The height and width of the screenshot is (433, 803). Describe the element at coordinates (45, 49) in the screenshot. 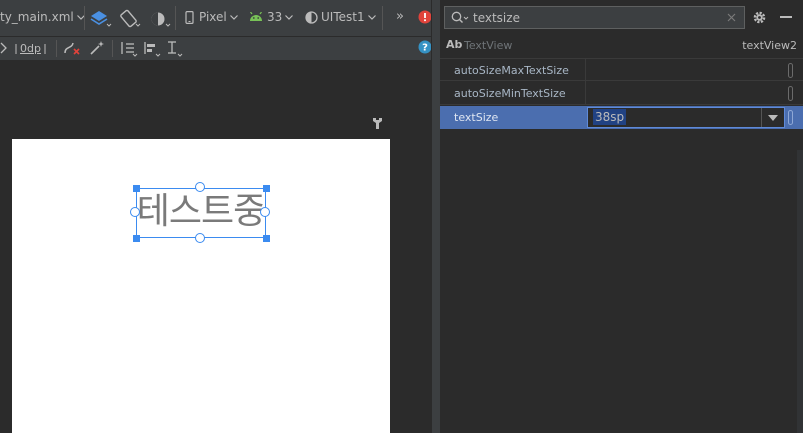

I see `bracket-right-icon` at that location.